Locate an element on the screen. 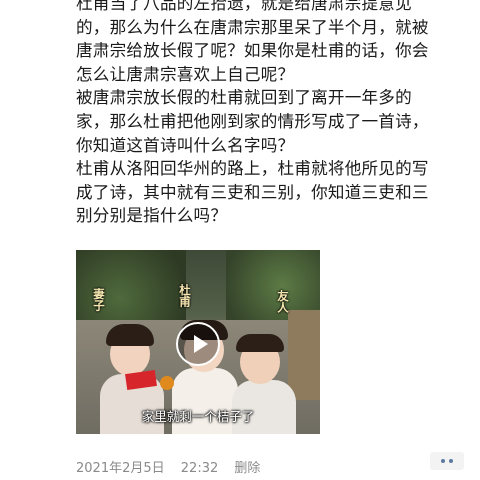  play-button is located at coordinates (198, 344).